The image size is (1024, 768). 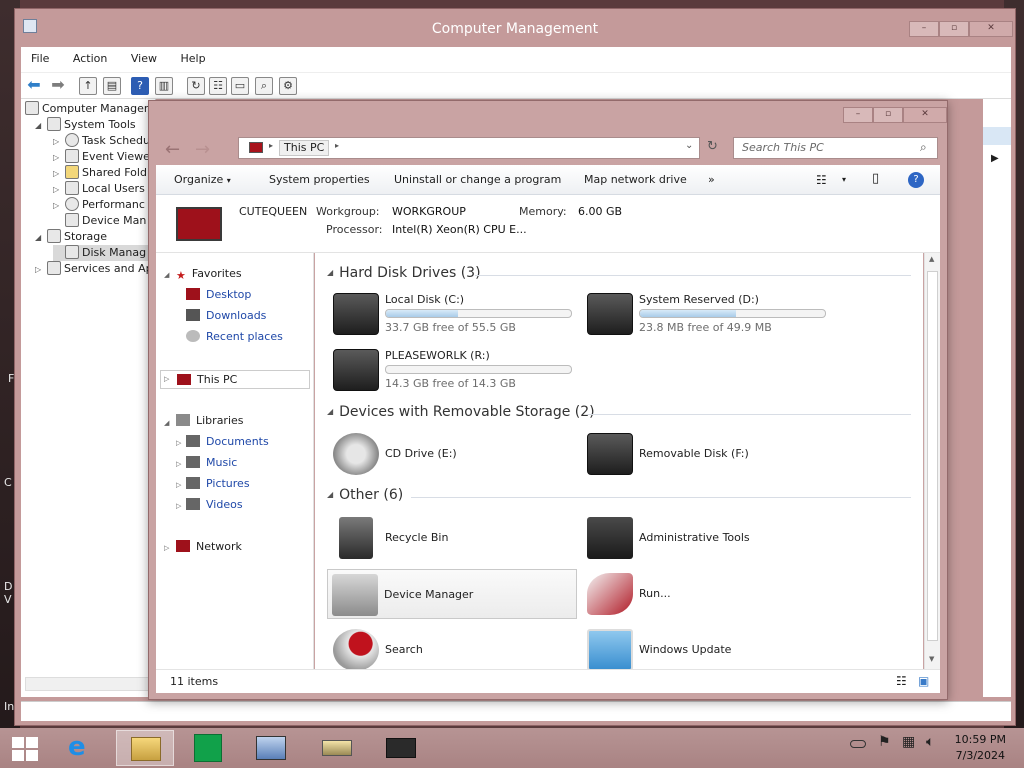 I want to click on chevron-down-icon: ⌄, so click(x=689, y=145).